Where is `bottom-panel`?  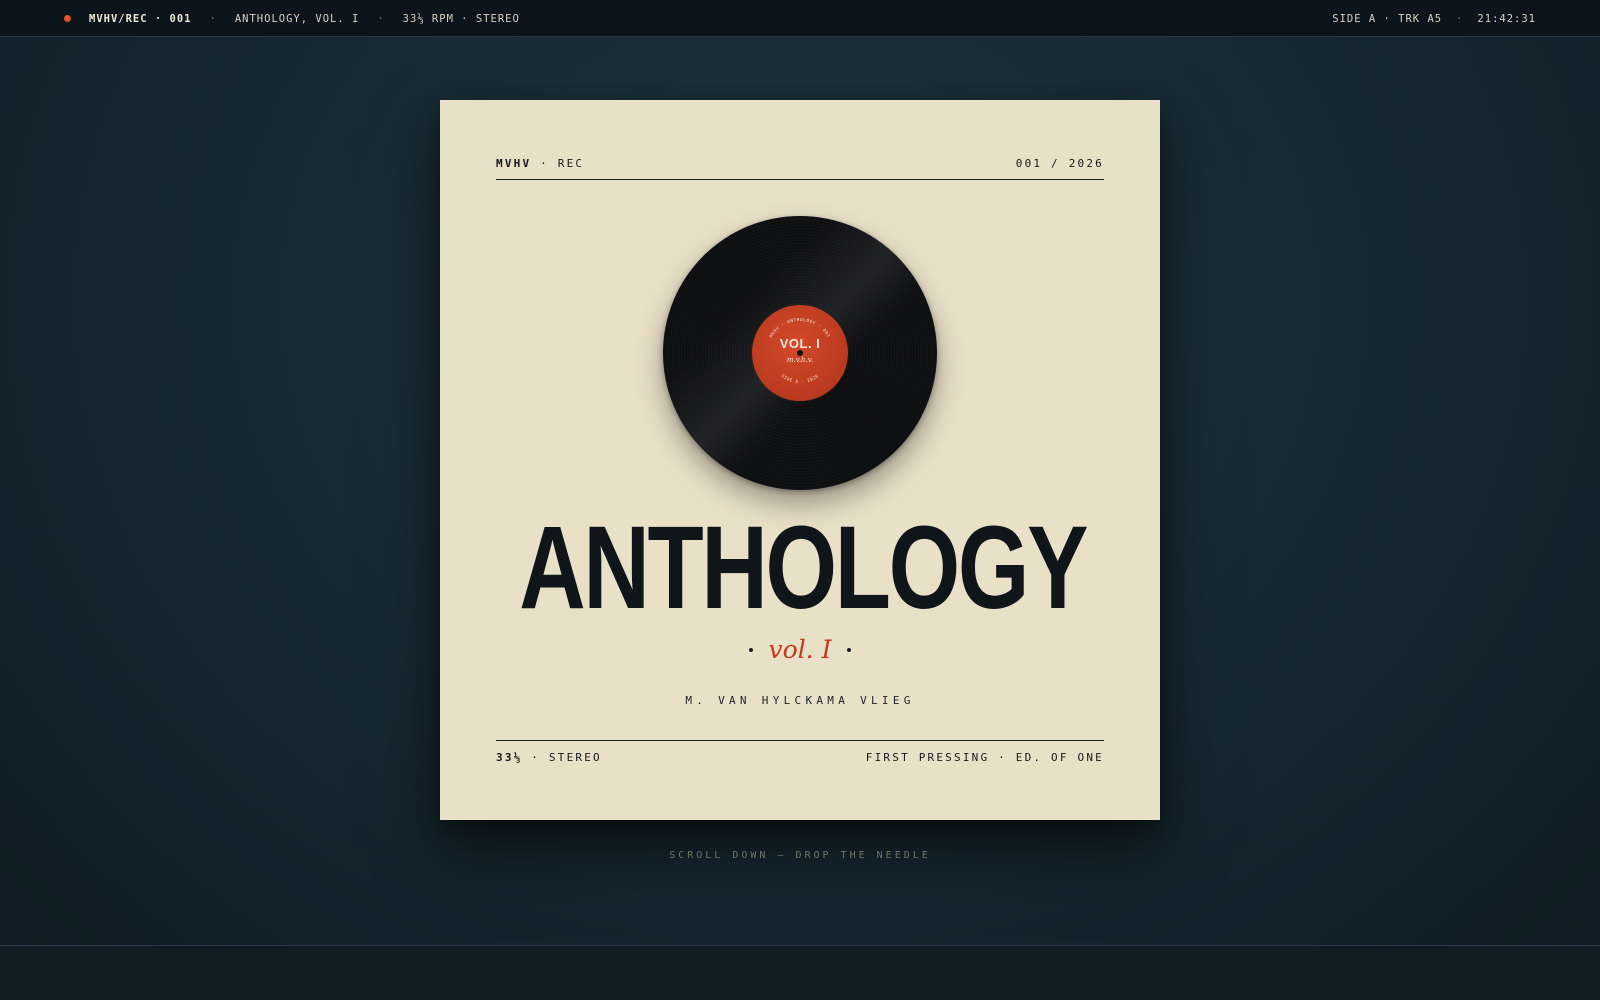 bottom-panel is located at coordinates (800, 972).